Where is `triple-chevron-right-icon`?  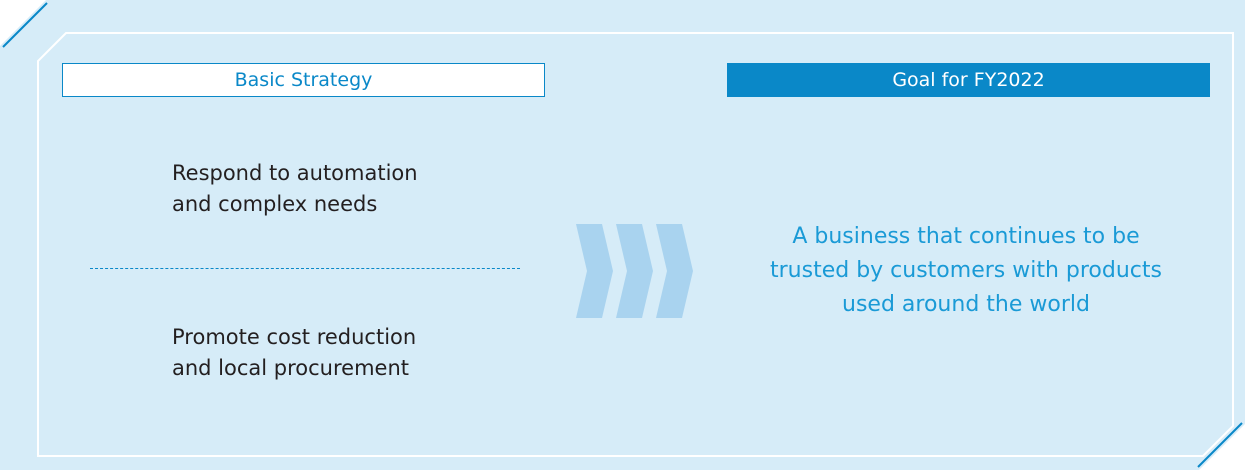 triple-chevron-right-icon is located at coordinates (634, 271).